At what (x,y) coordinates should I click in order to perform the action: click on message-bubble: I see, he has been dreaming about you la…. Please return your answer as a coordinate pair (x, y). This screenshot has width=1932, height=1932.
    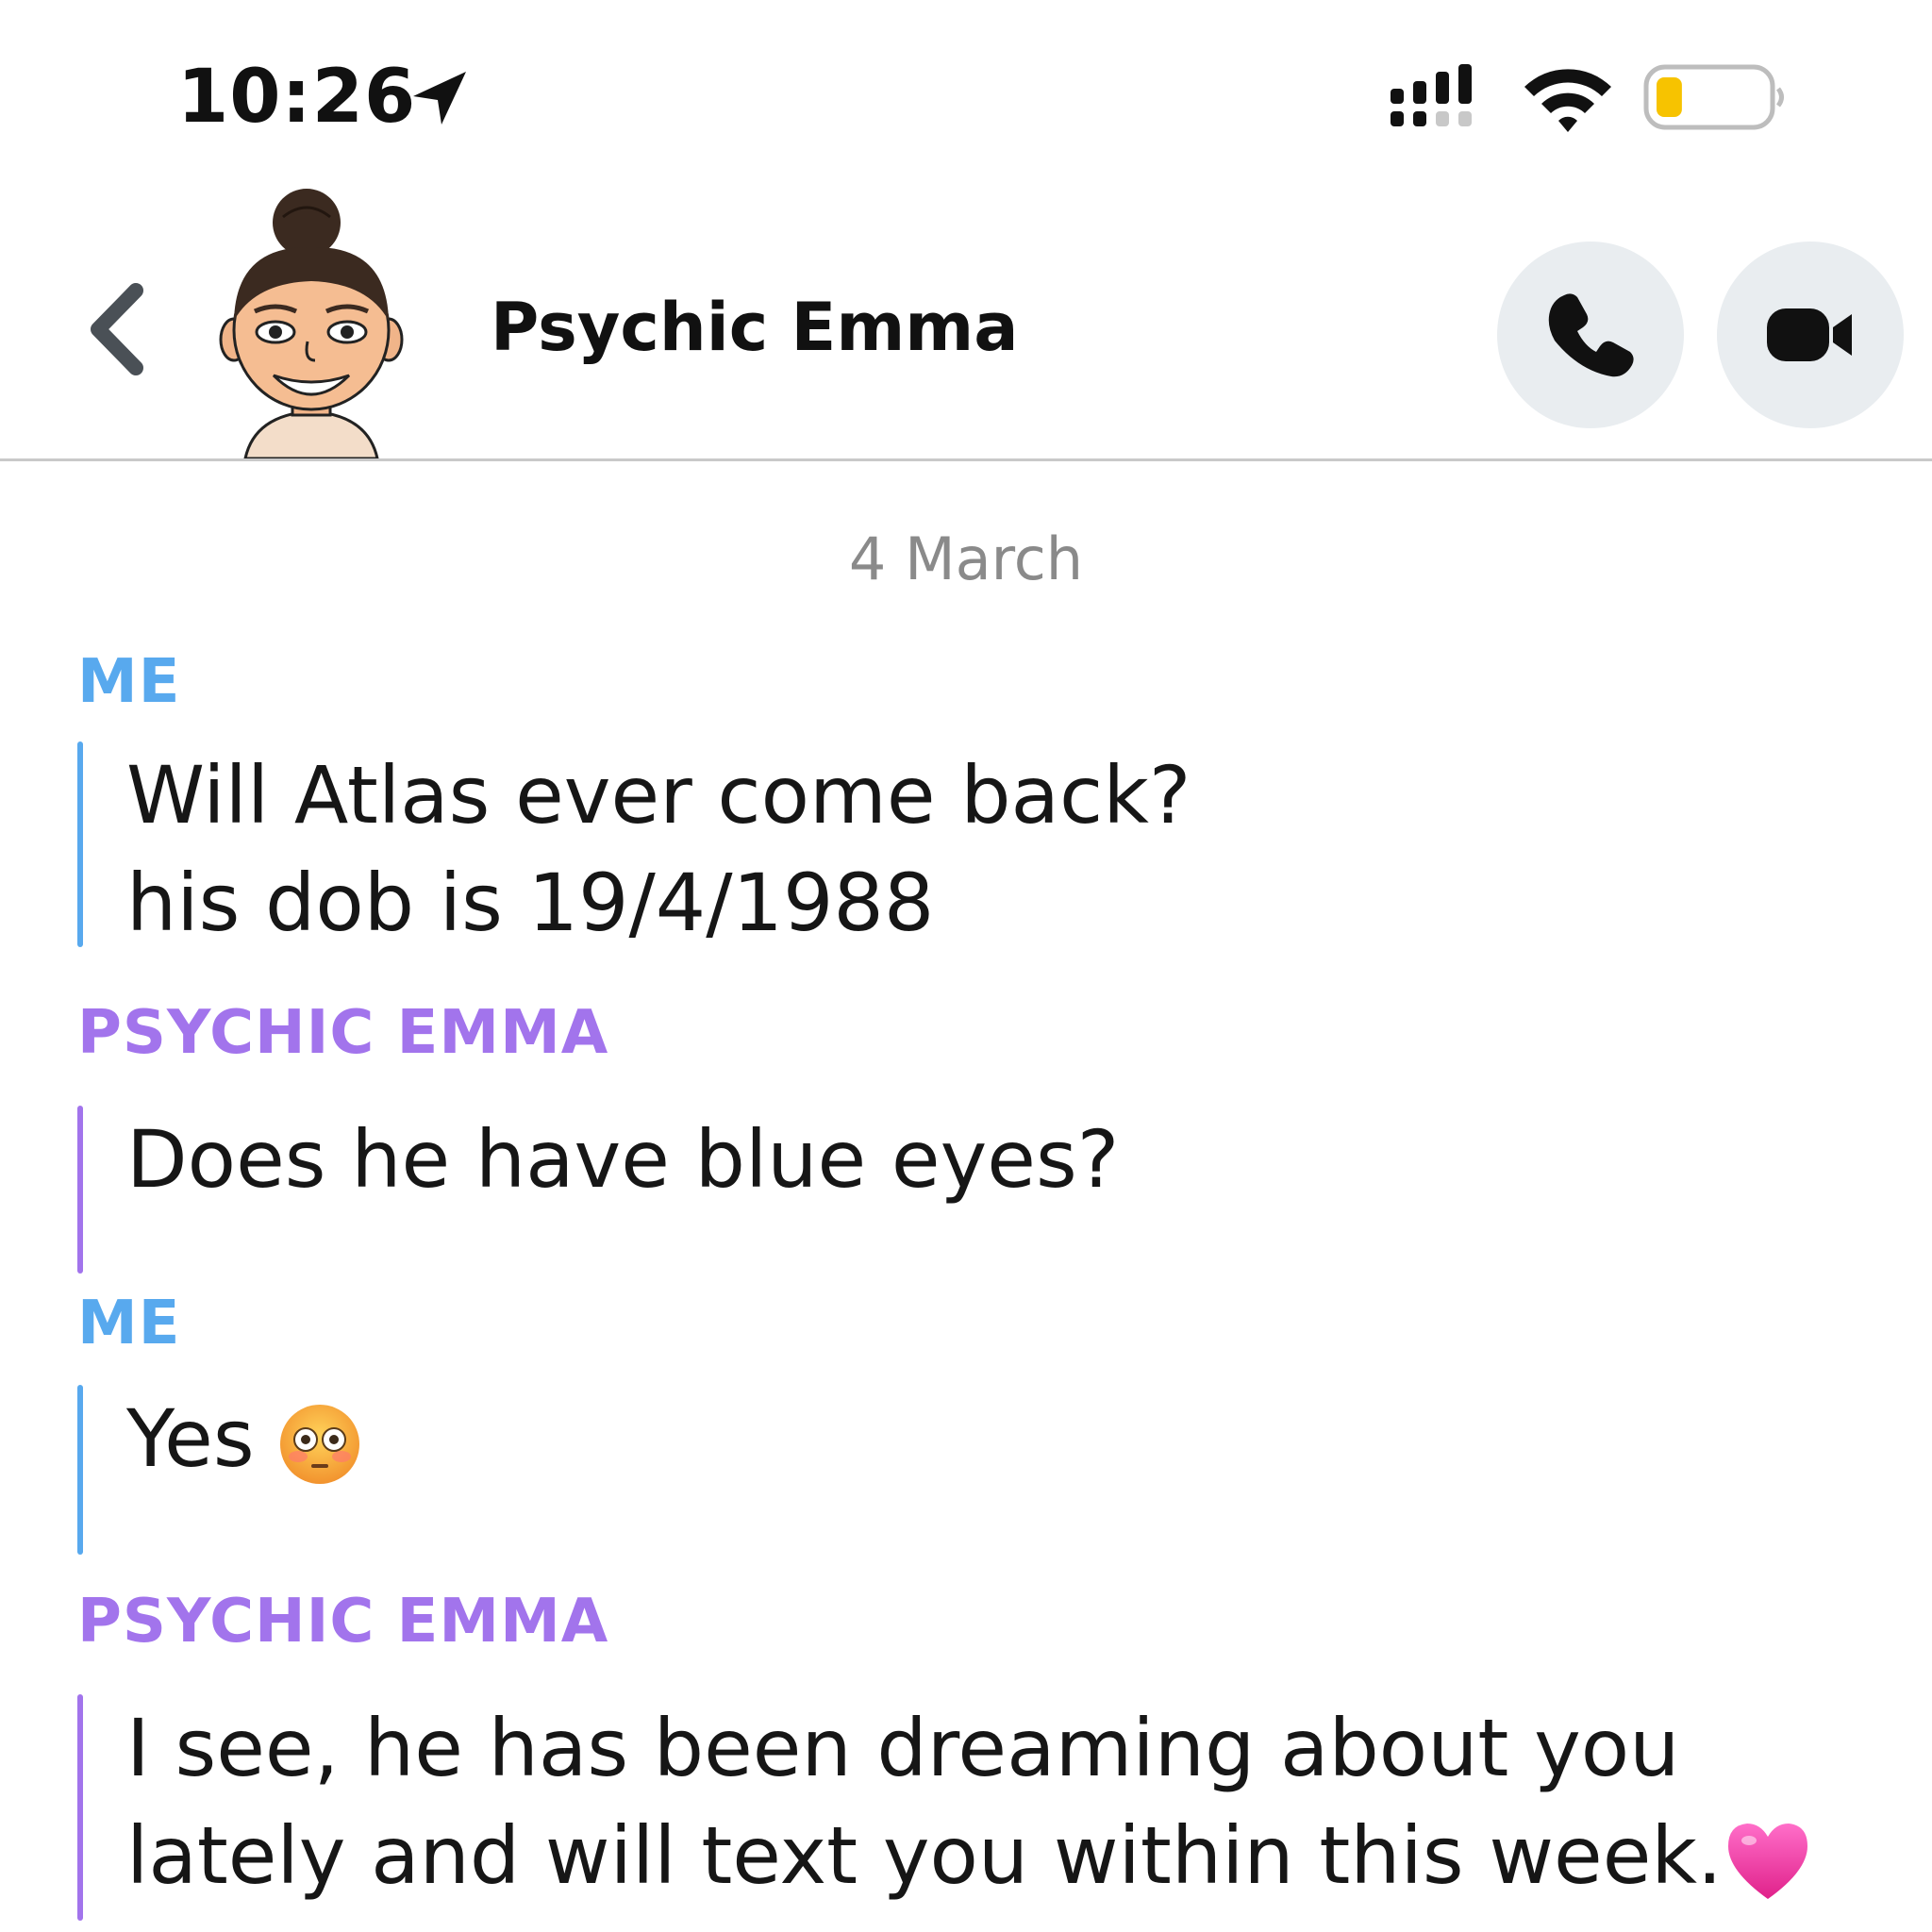
    Looking at the image, I should click on (988, 1807).